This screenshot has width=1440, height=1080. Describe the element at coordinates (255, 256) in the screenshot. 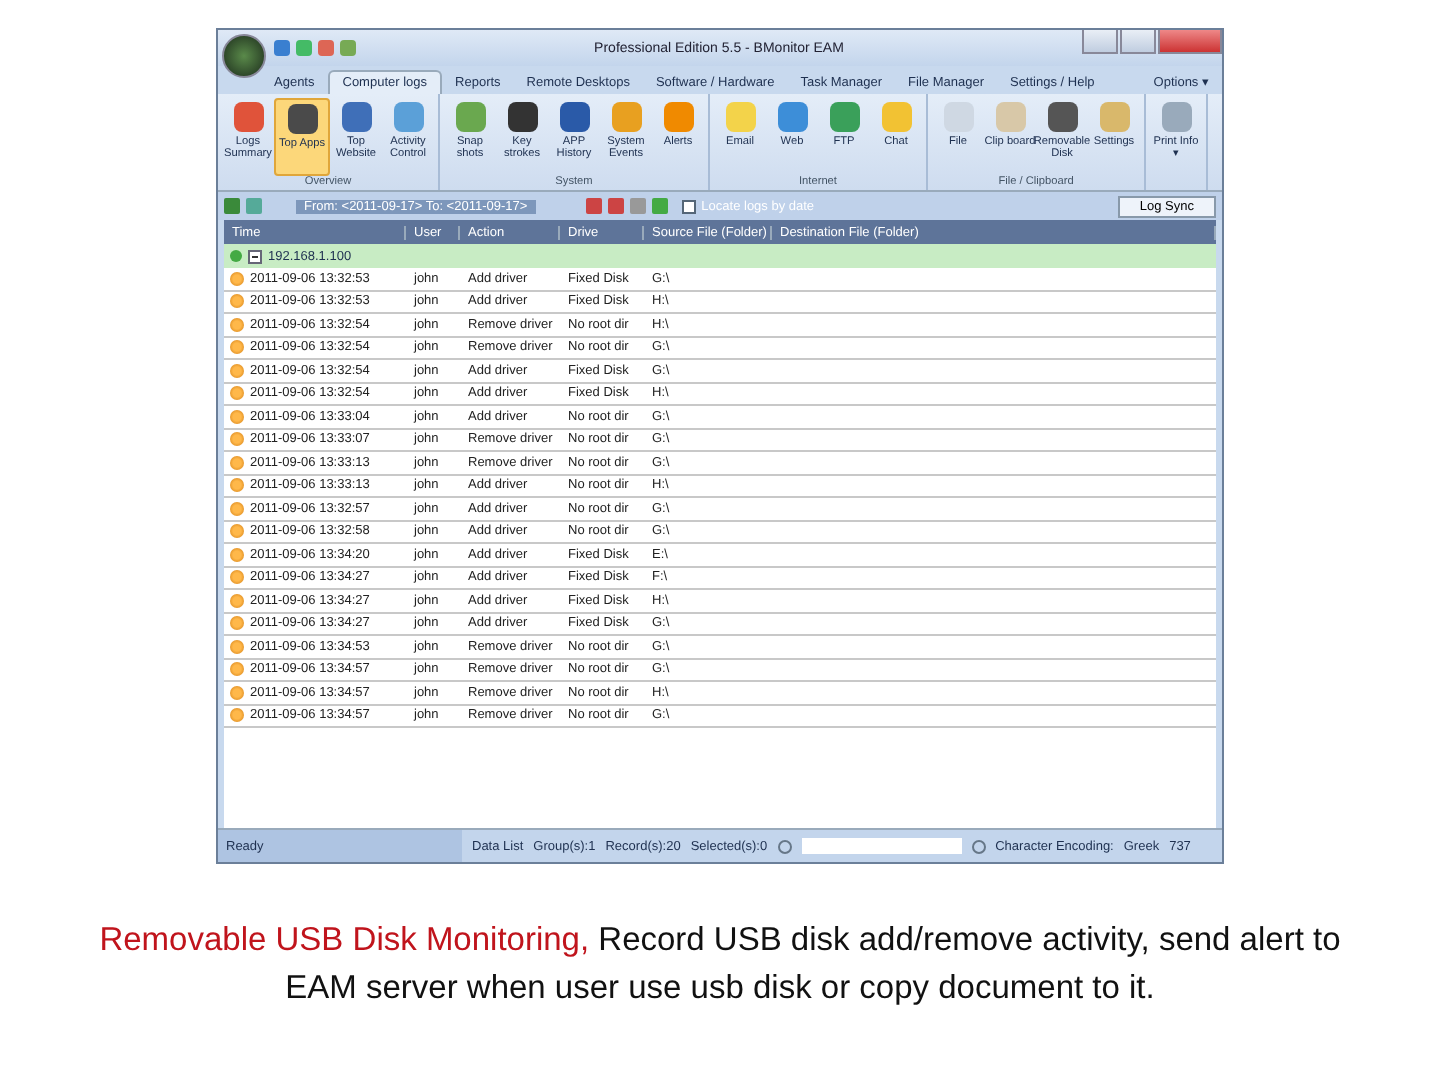

I see `expander-icon` at that location.